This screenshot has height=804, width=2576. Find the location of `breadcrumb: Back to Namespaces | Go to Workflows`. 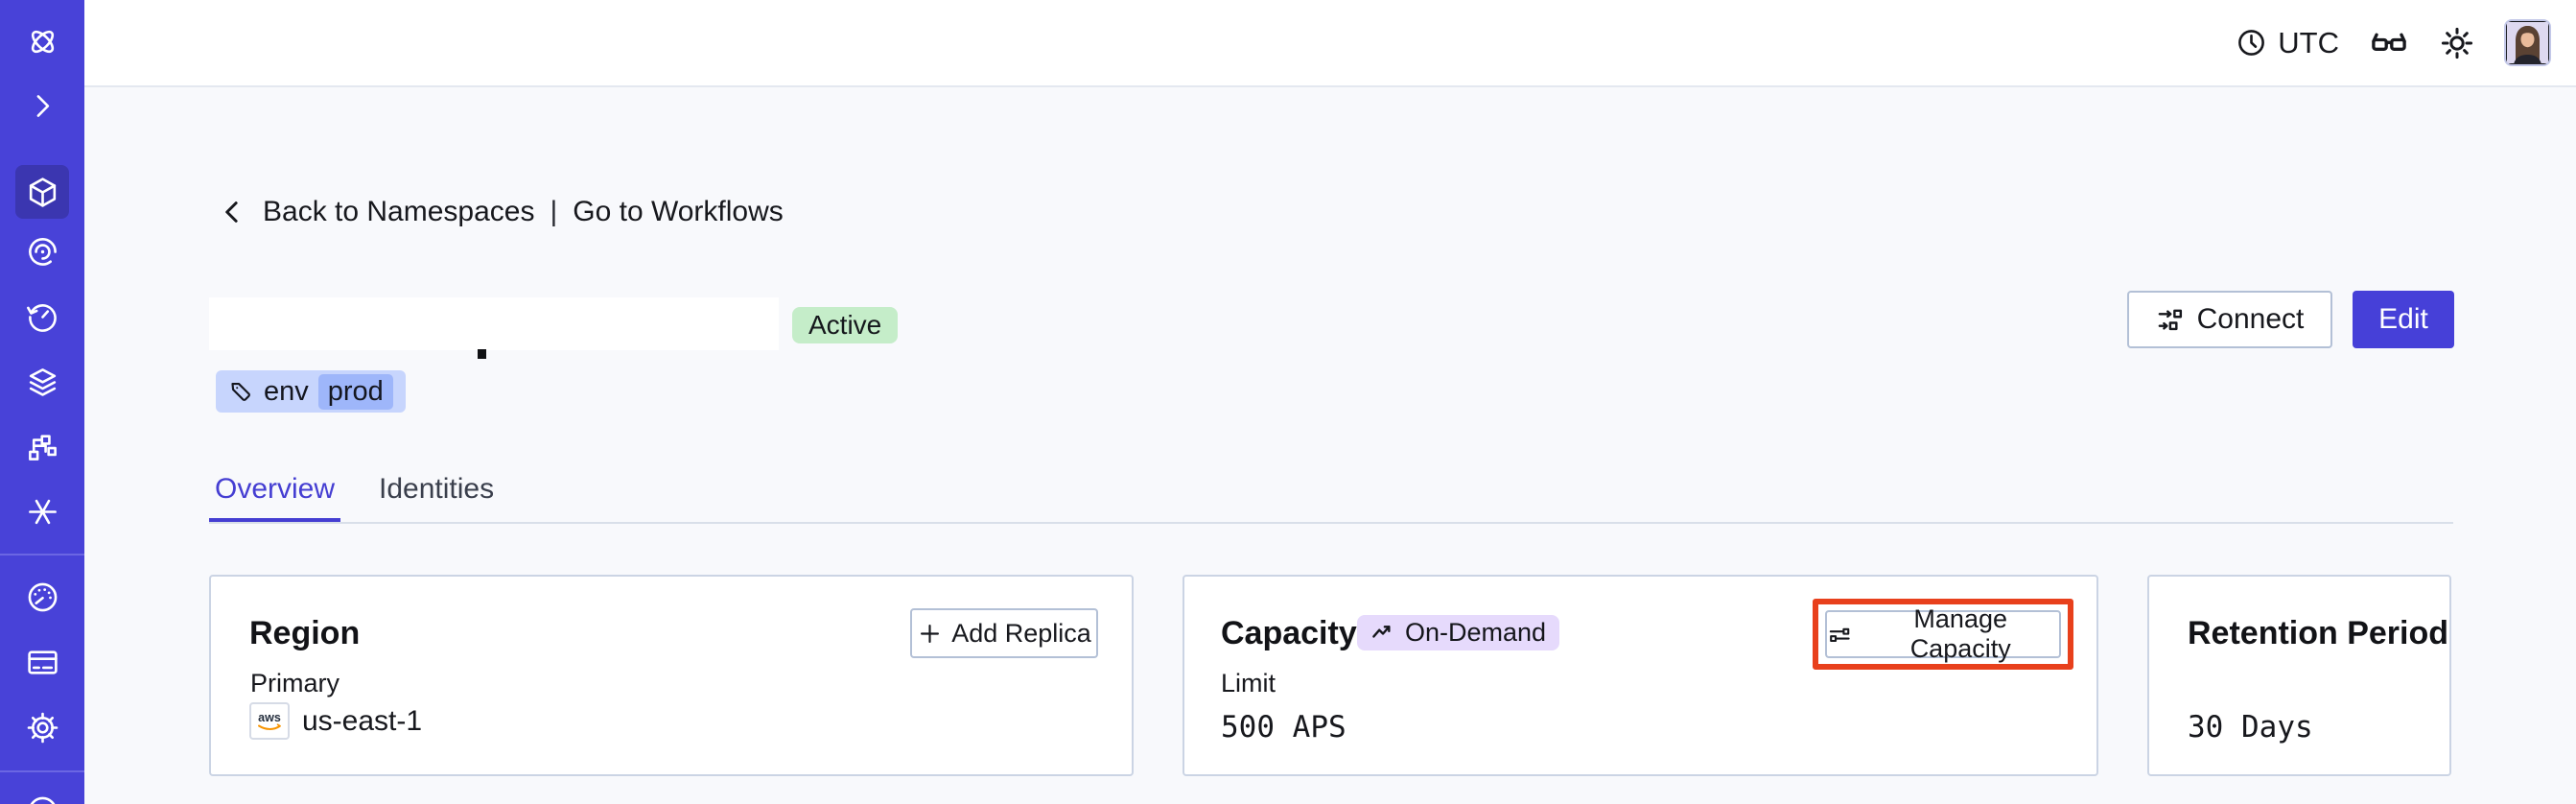

breadcrumb: Back to Namespaces | Go to Workflows is located at coordinates (501, 212).